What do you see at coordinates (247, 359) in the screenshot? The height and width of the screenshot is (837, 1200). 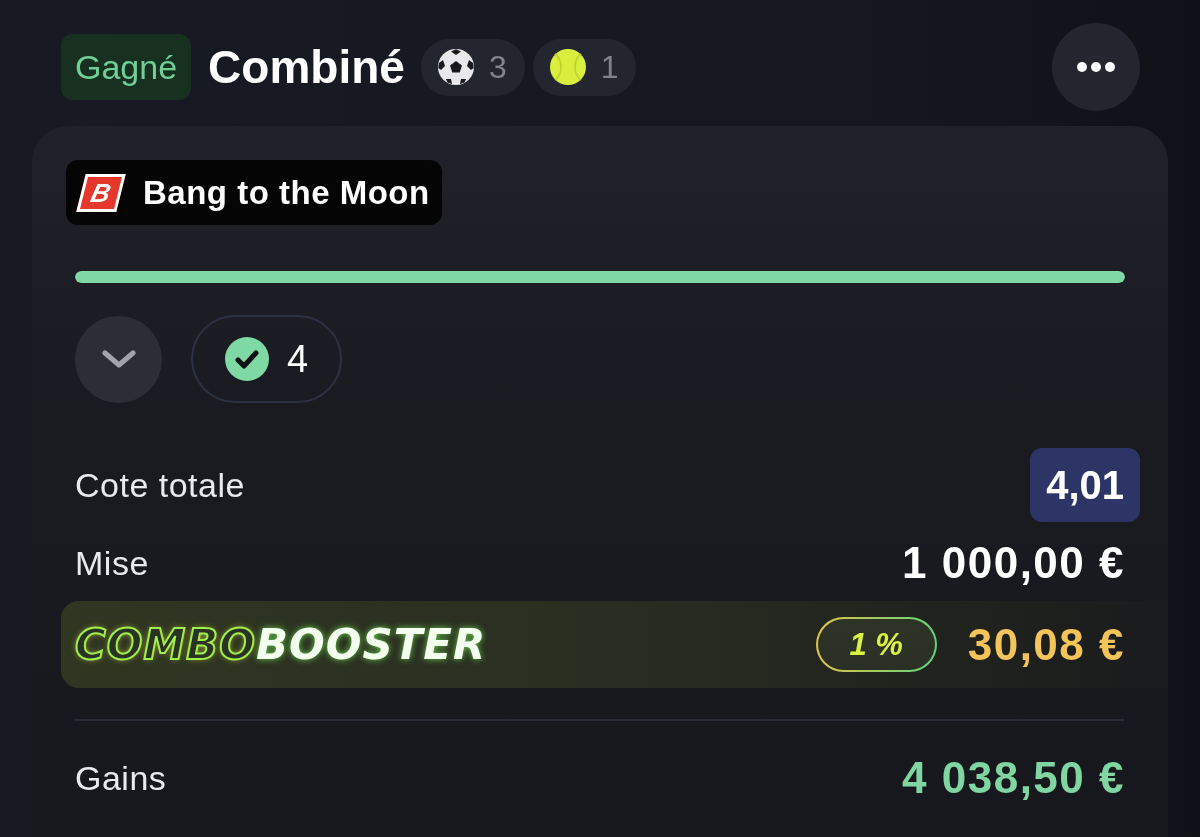 I see `check-circle-icon` at bounding box center [247, 359].